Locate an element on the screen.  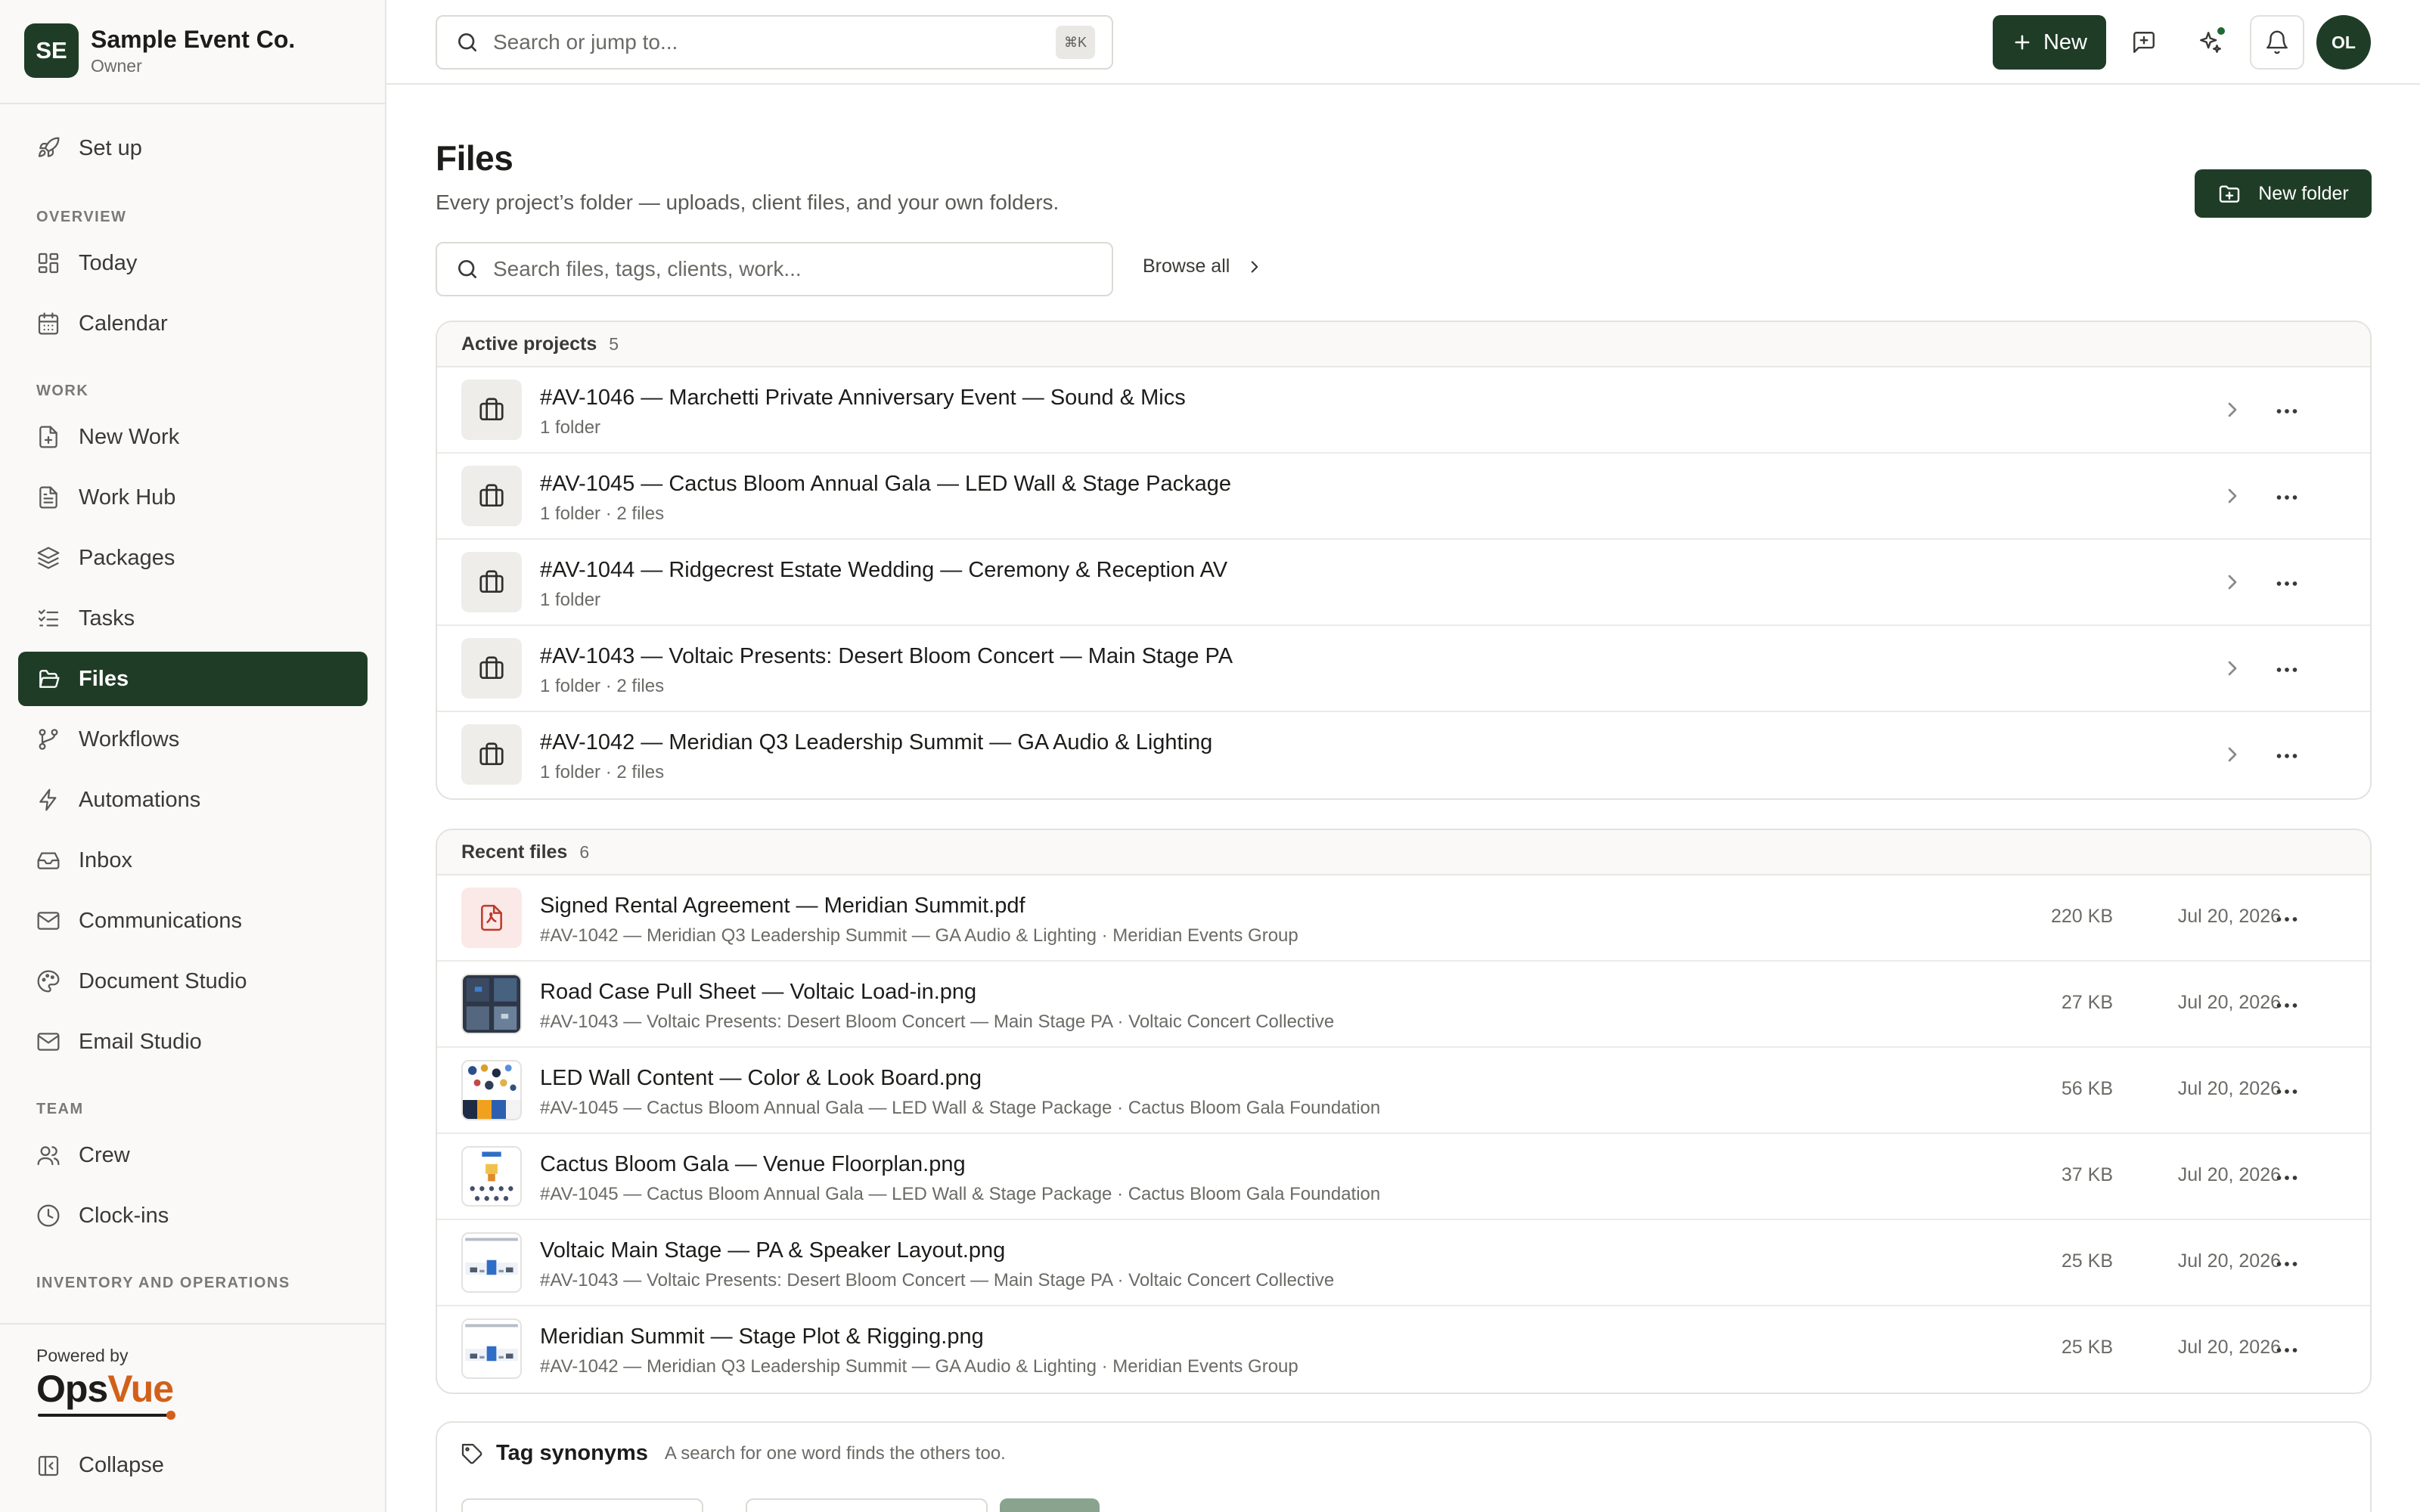
org-role: Owner is located at coordinates (116, 66).